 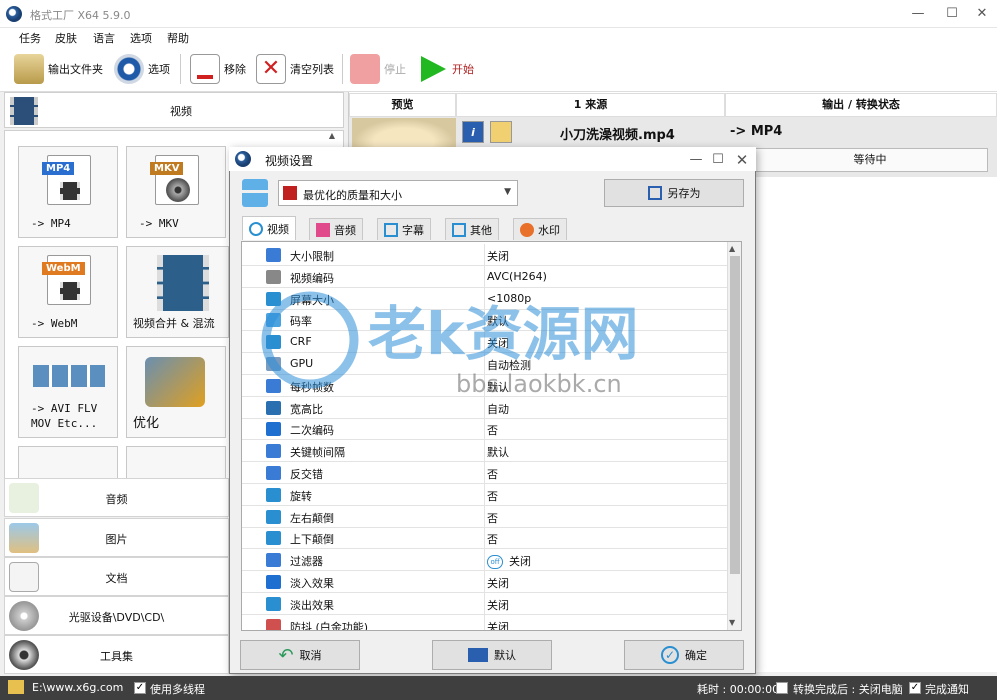 I want to click on tile-mp4: MP4 -> MP4, so click(x=68, y=192).